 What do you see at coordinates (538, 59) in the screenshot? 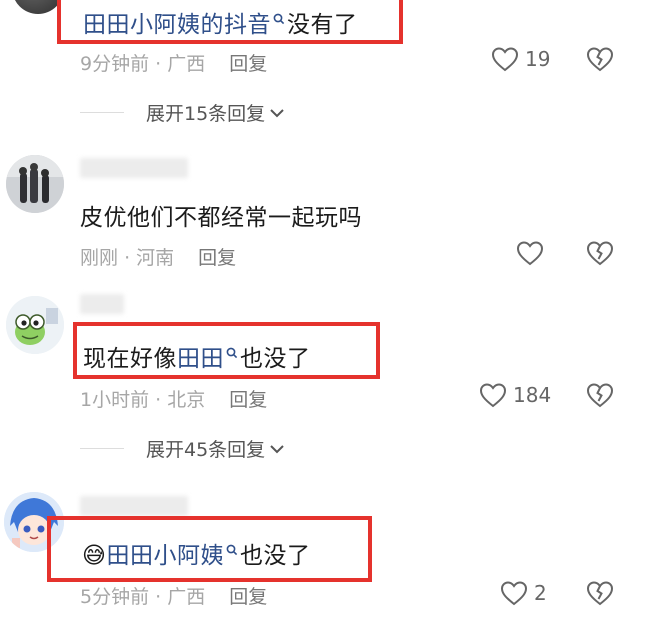
I see `like-count: 19` at bounding box center [538, 59].